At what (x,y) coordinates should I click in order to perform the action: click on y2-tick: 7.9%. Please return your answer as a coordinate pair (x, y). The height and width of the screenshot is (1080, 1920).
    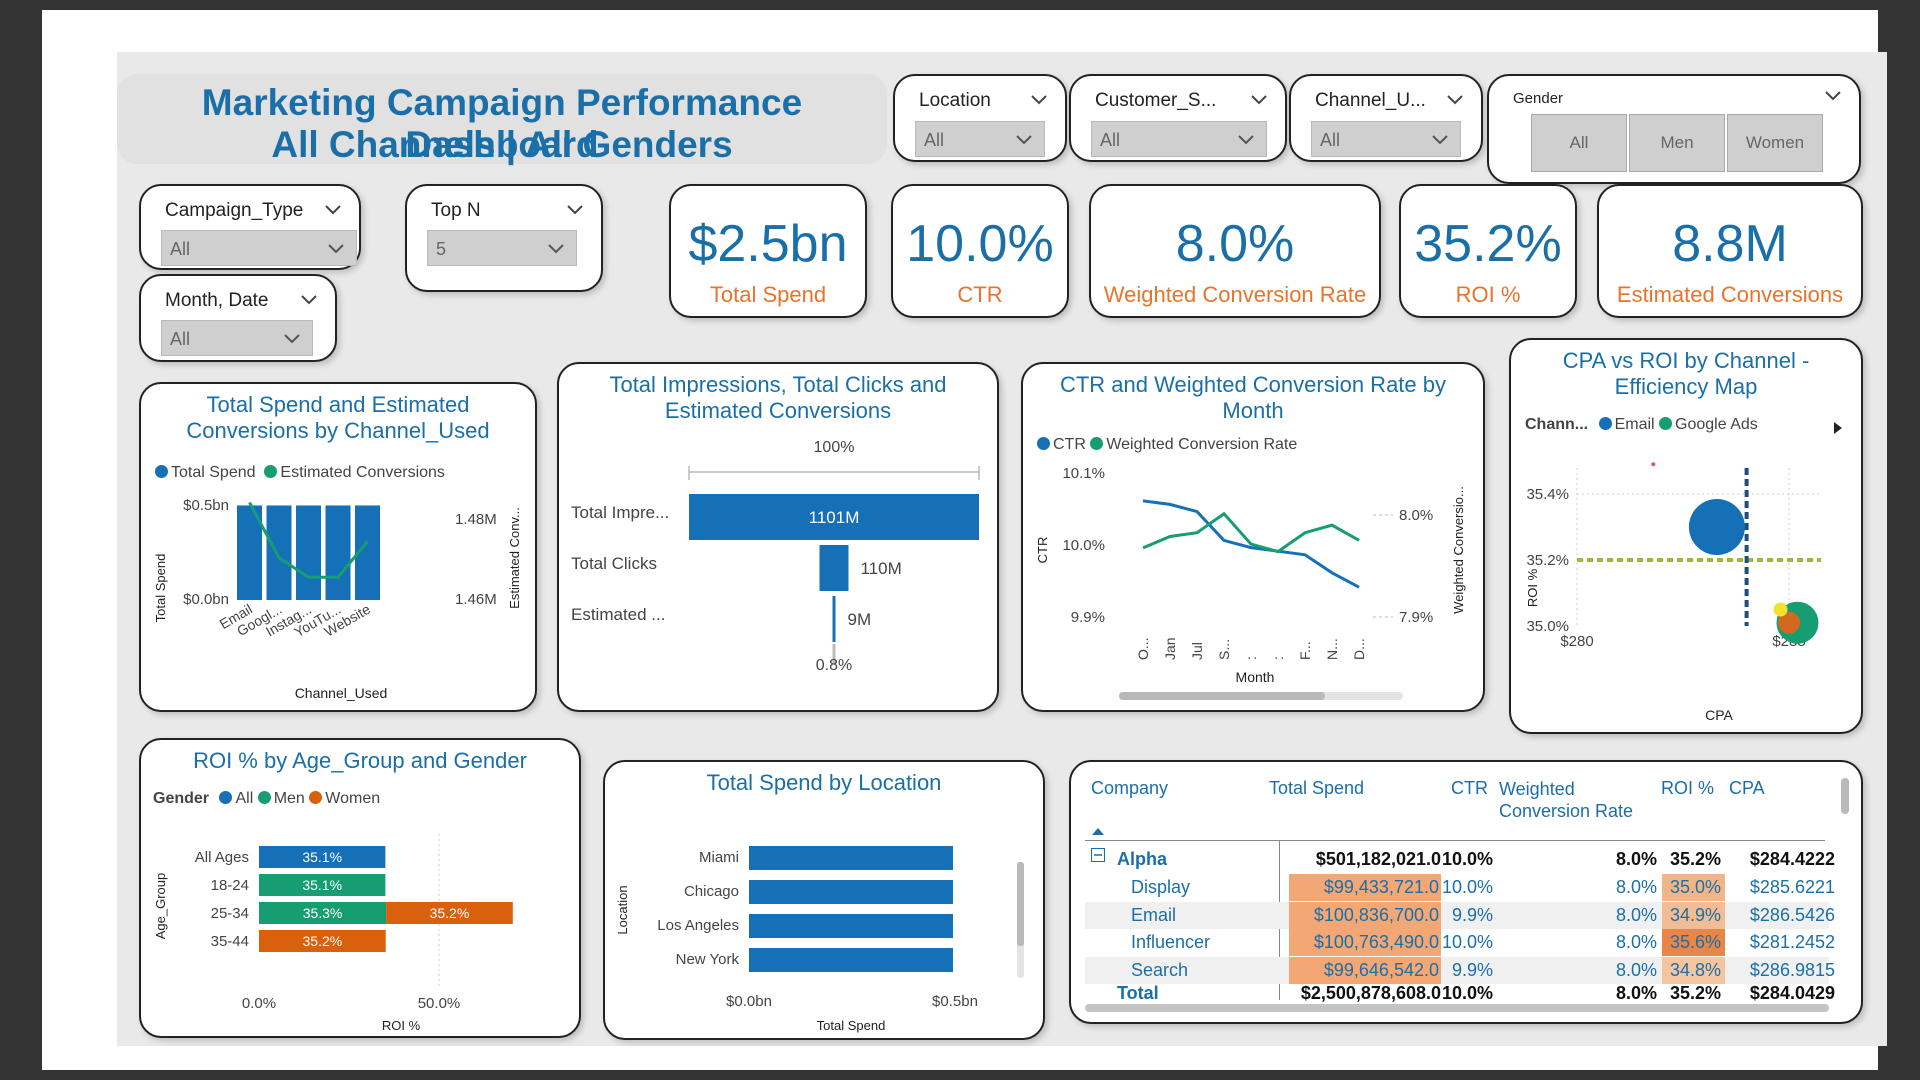
    Looking at the image, I should click on (1416, 617).